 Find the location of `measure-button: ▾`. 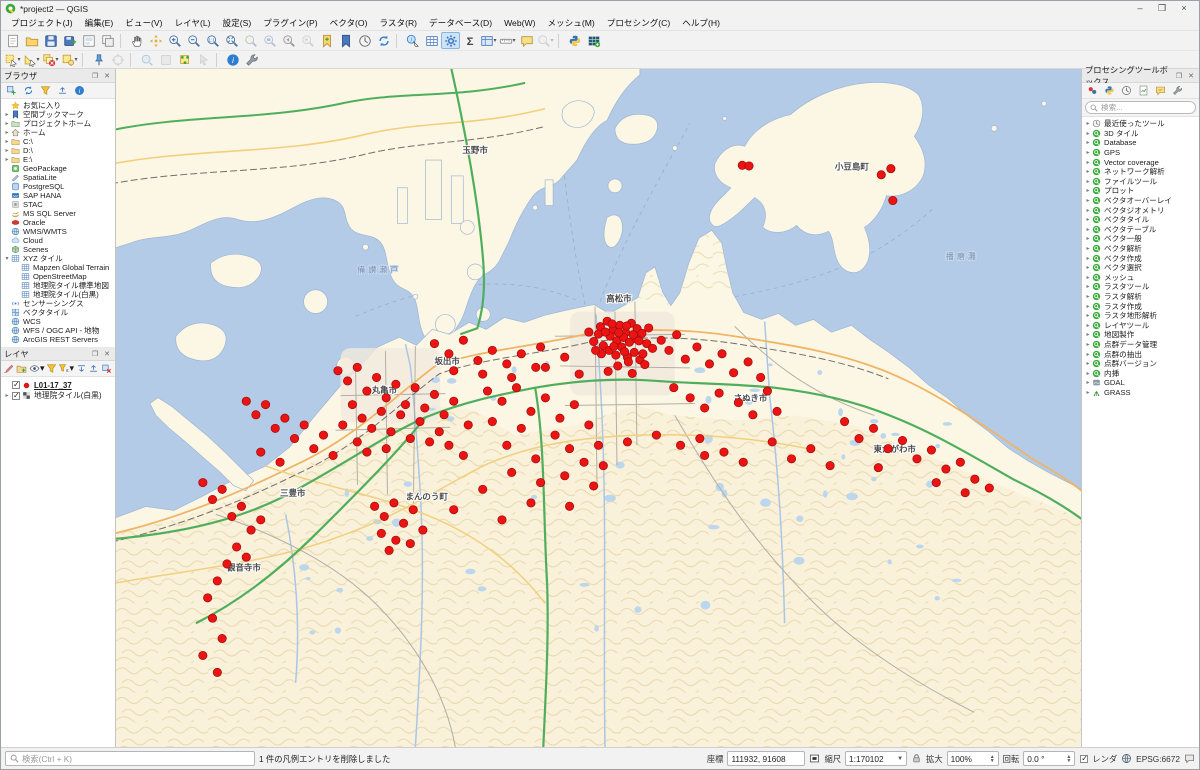

measure-button: ▾ is located at coordinates (507, 40).